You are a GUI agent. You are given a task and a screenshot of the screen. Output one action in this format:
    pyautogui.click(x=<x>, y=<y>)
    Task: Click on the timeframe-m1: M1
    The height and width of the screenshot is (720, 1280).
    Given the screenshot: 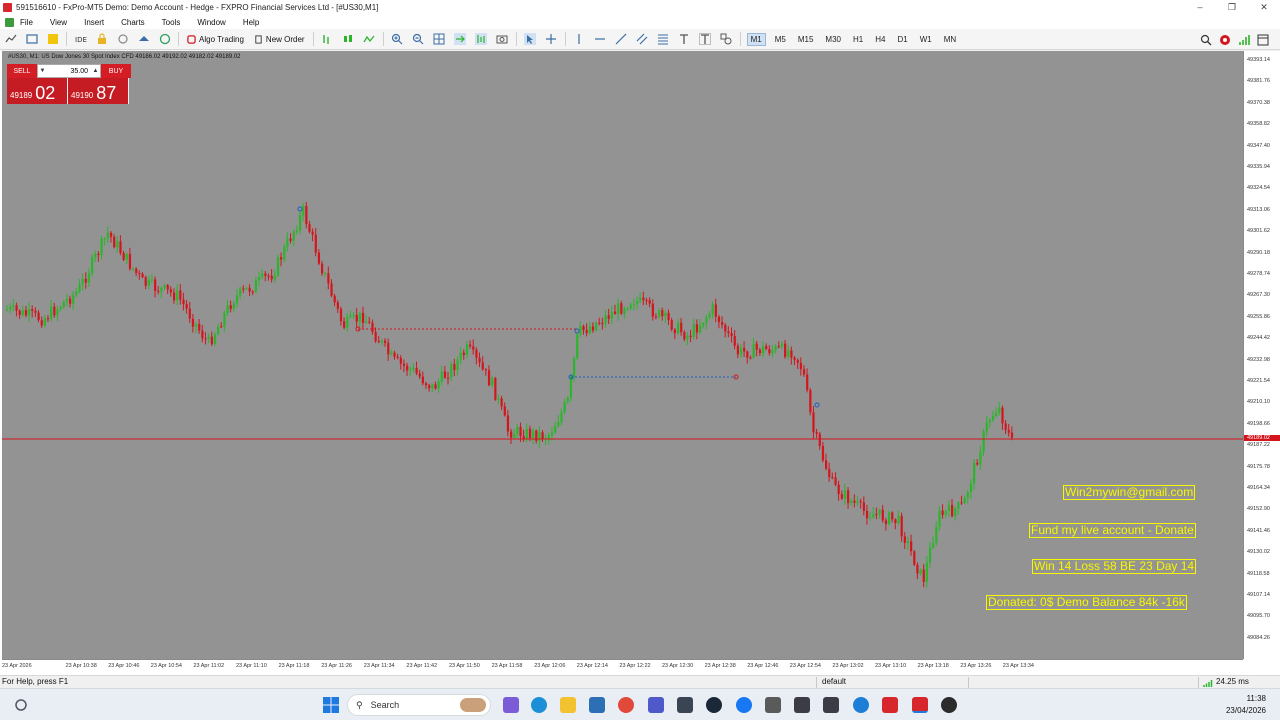 What is the action you would take?
    pyautogui.click(x=756, y=39)
    